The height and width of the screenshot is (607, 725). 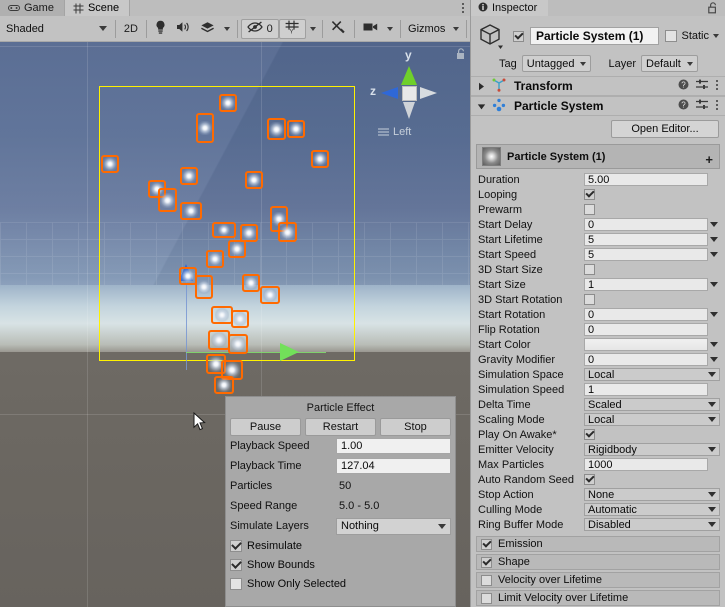 I want to click on gizmo-axis-x-arrow, so click(x=289, y=352).